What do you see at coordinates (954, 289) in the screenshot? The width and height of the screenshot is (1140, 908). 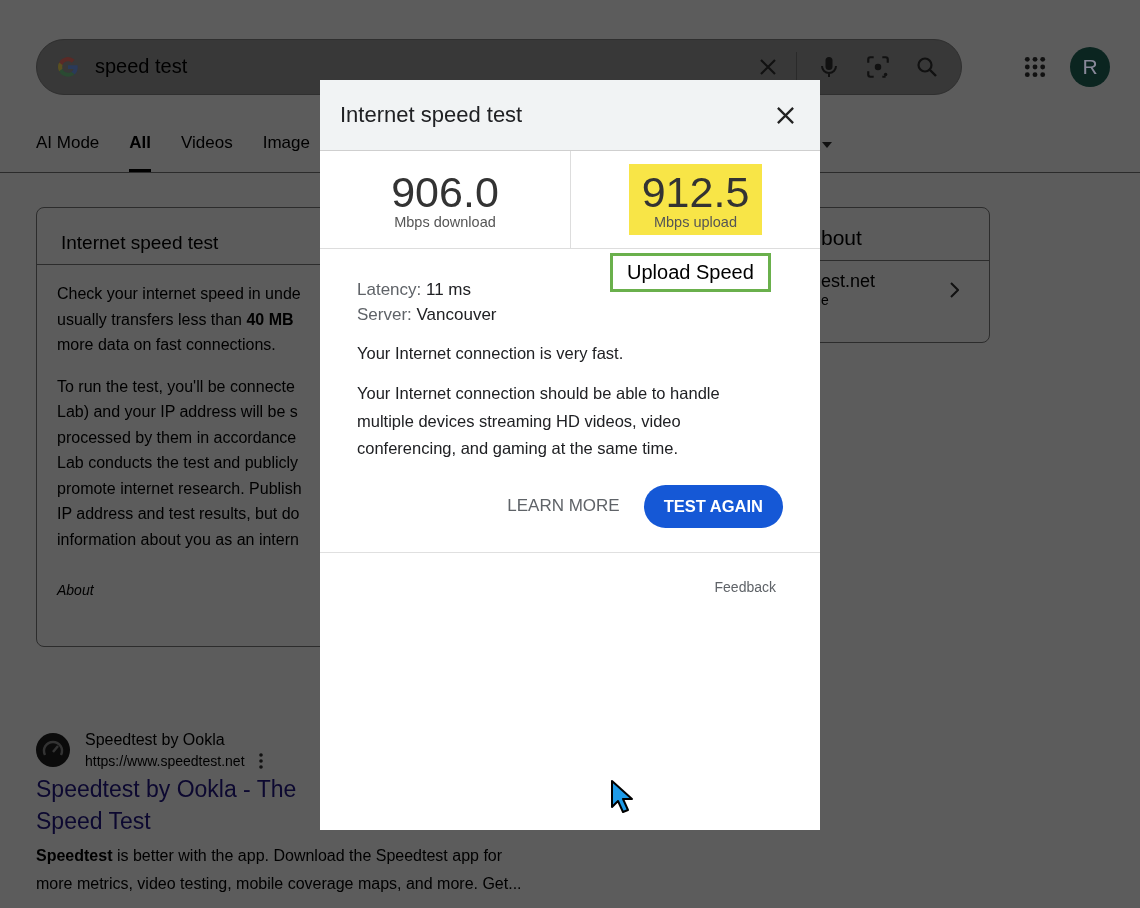 I see `chevron-right-icon` at bounding box center [954, 289].